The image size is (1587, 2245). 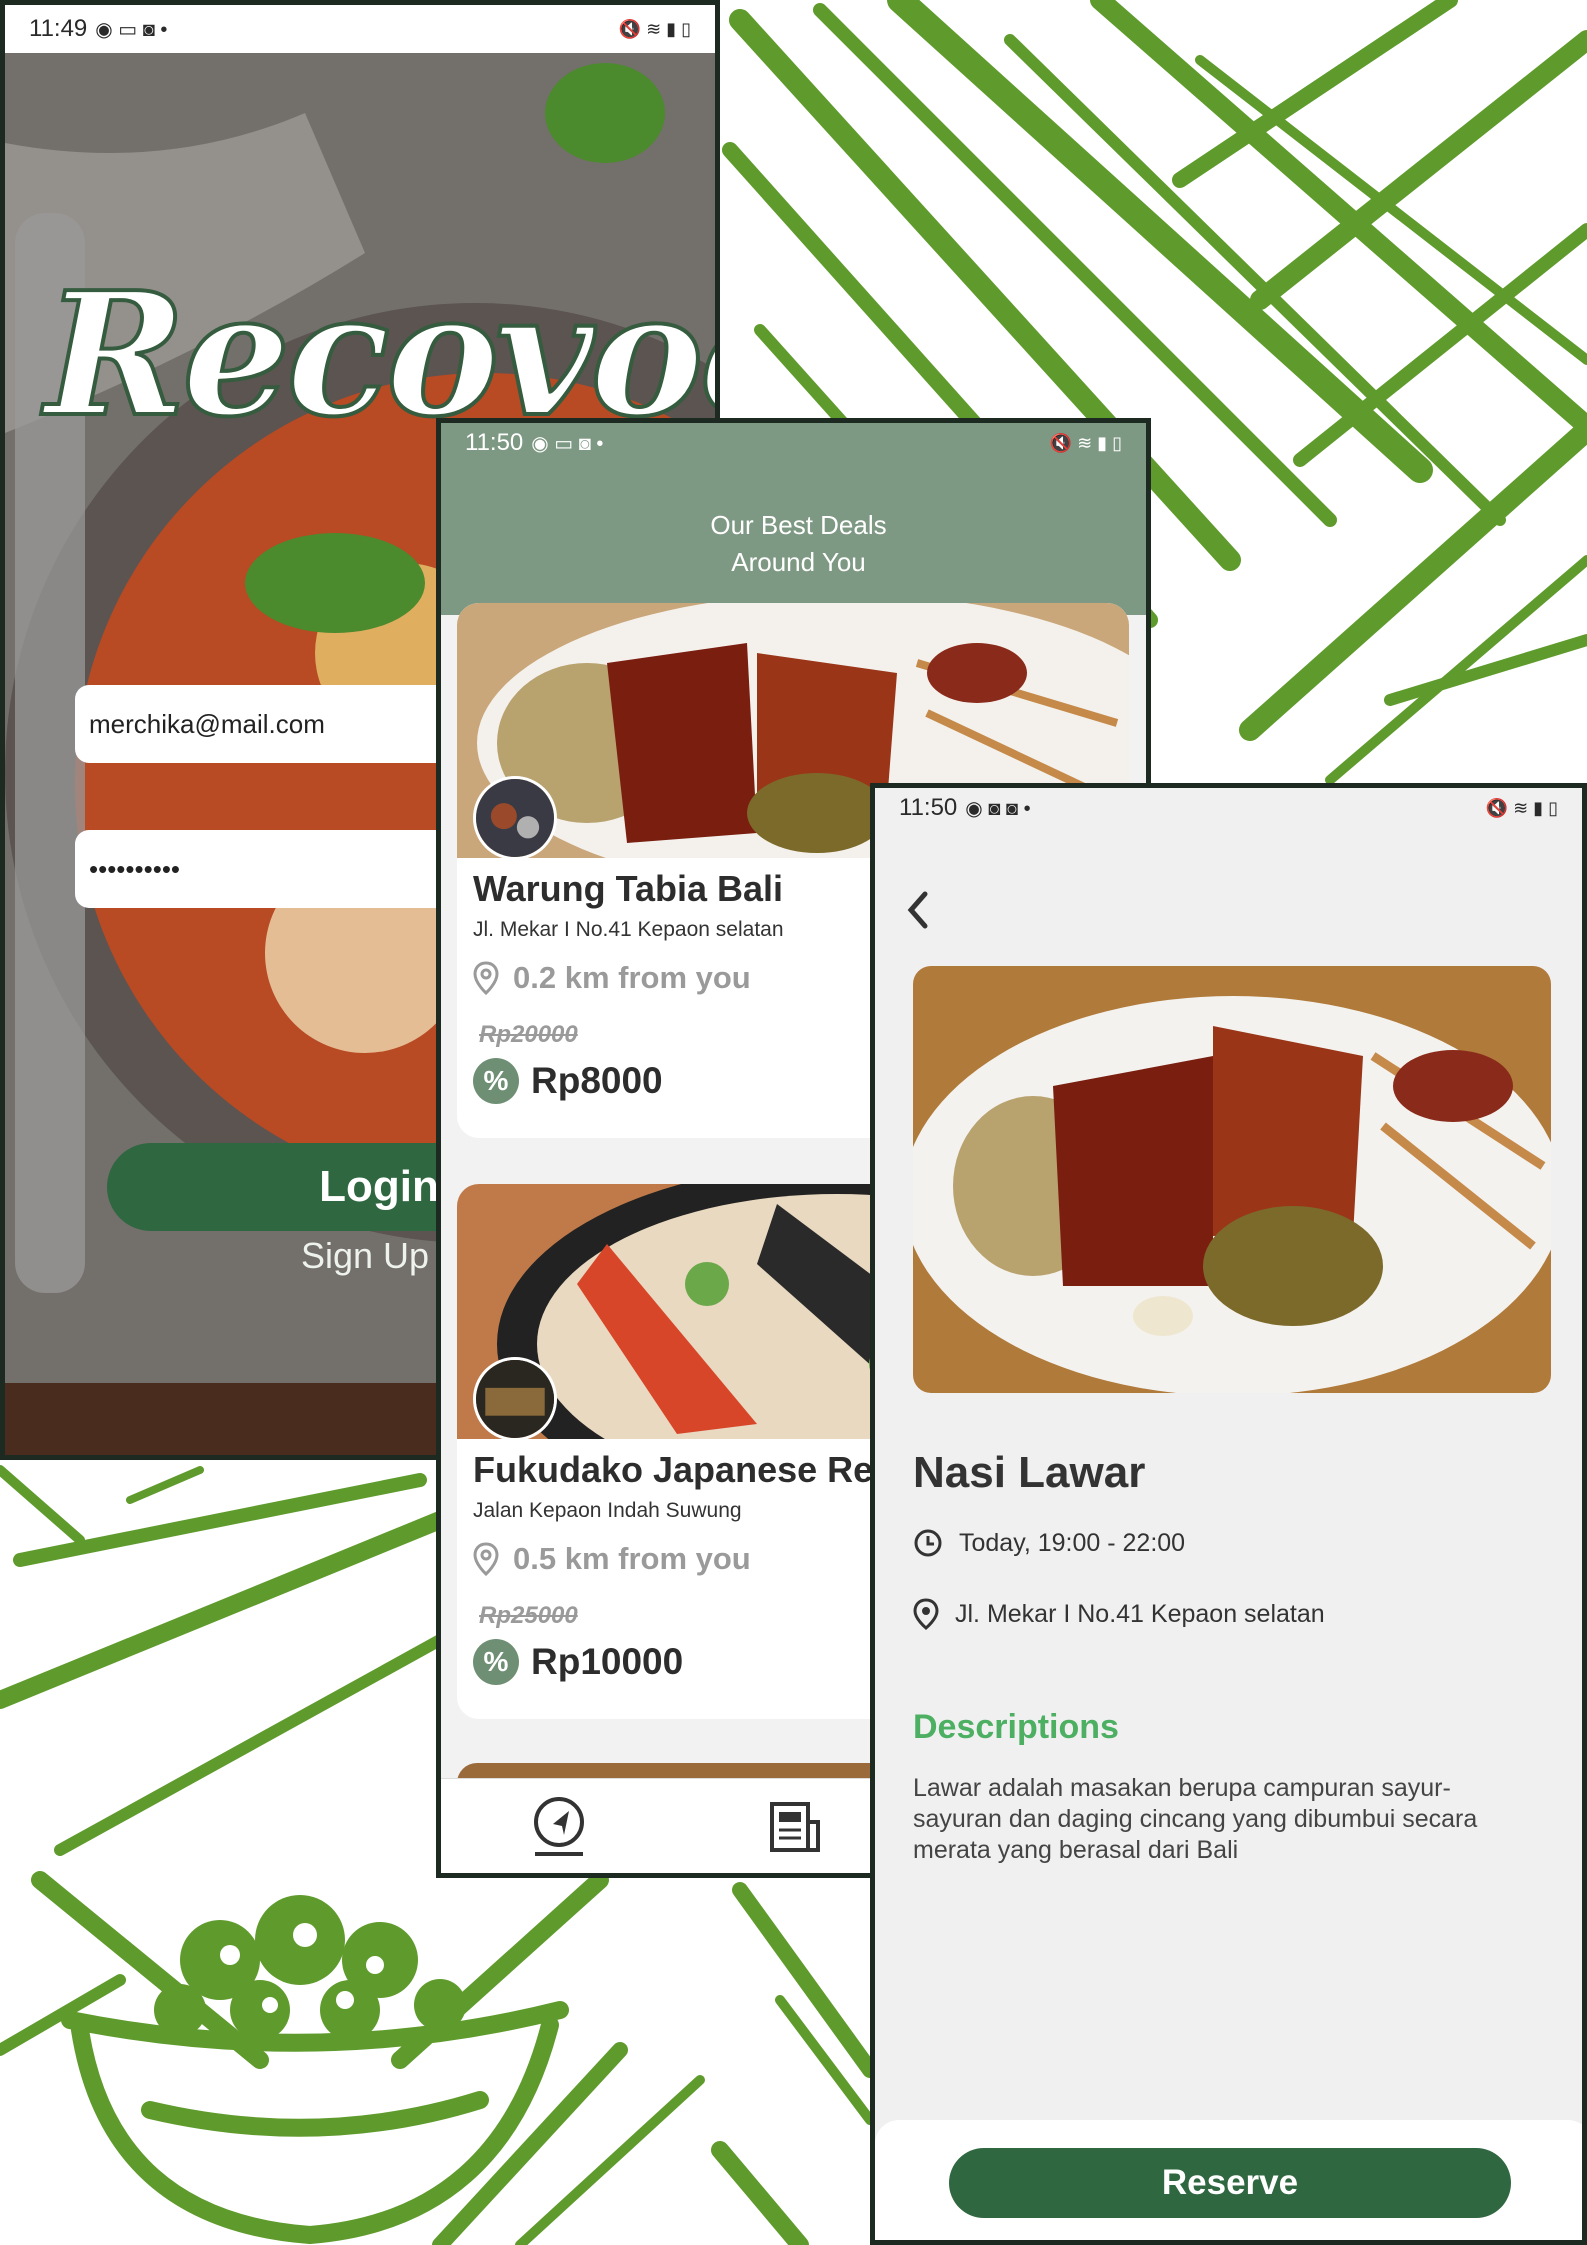 What do you see at coordinates (798, 562) in the screenshot?
I see `header-line-2: Around You` at bounding box center [798, 562].